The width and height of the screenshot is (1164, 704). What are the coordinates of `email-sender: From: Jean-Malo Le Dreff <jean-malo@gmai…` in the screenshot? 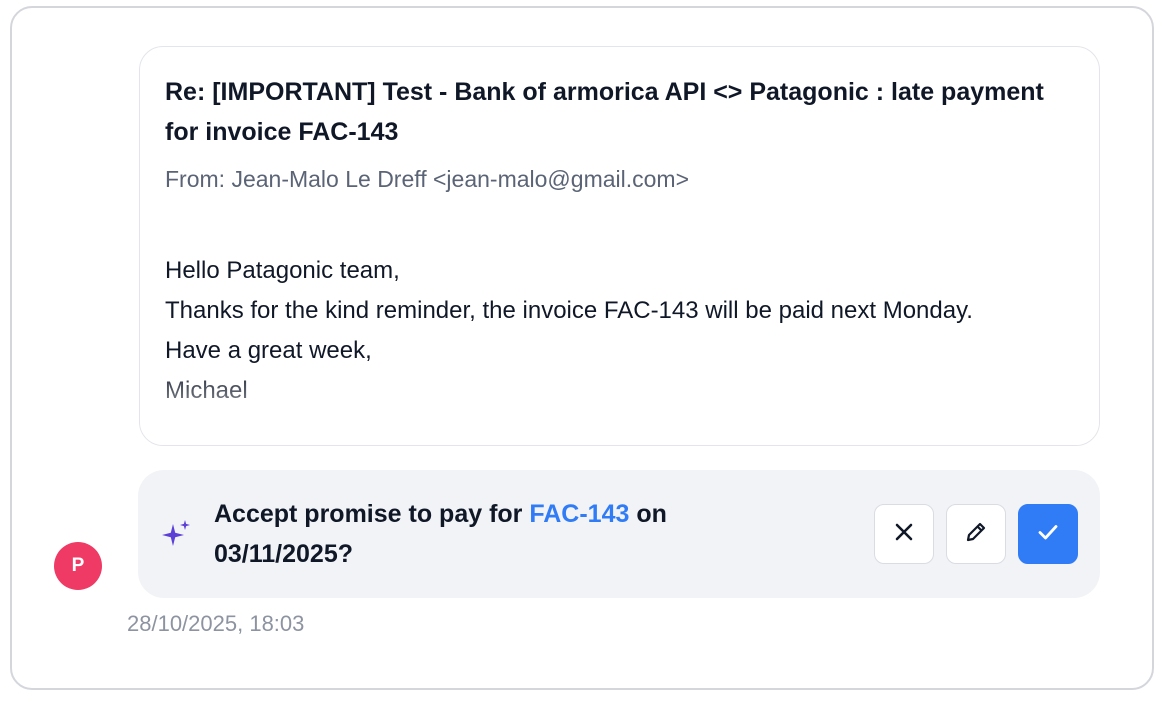 It's located at (427, 179).